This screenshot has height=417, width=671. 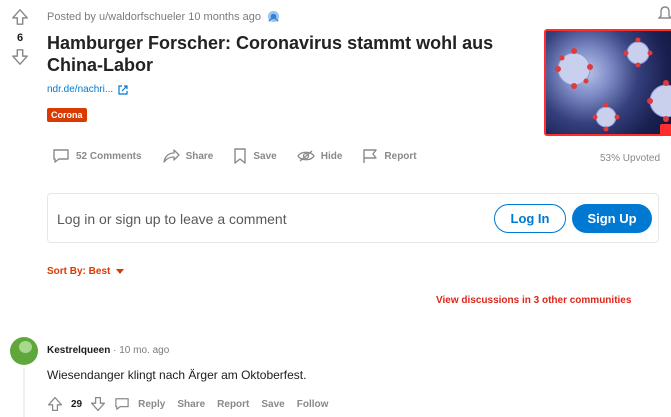 What do you see at coordinates (665, 129) in the screenshot?
I see `external-link-badge` at bounding box center [665, 129].